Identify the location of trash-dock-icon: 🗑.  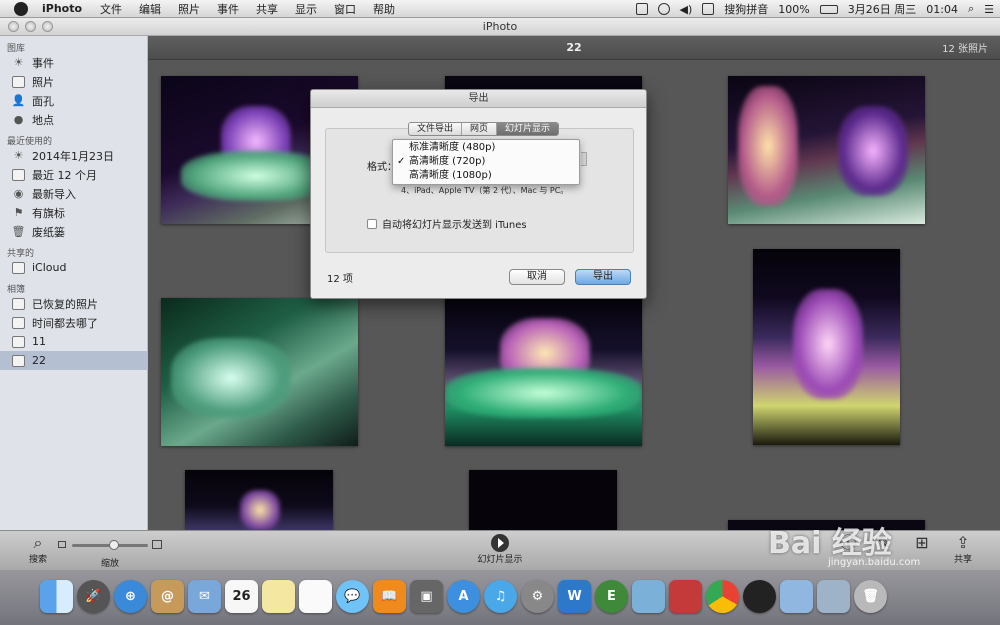
(870, 596).